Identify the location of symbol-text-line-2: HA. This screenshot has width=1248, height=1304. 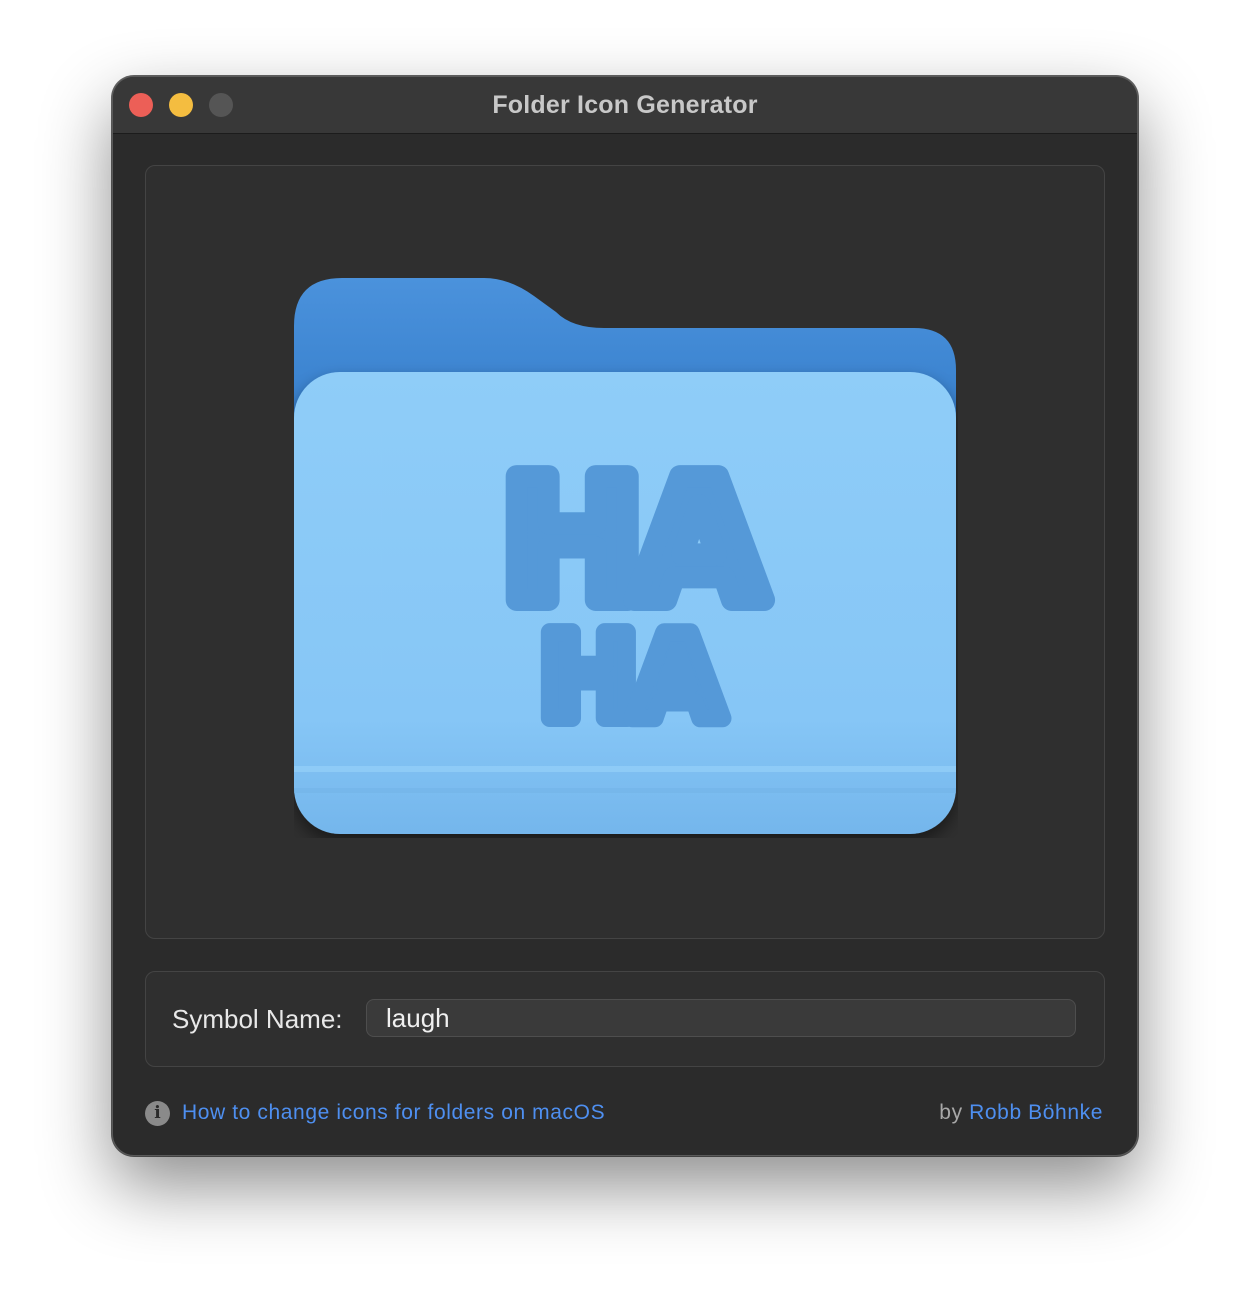
(631, 677).